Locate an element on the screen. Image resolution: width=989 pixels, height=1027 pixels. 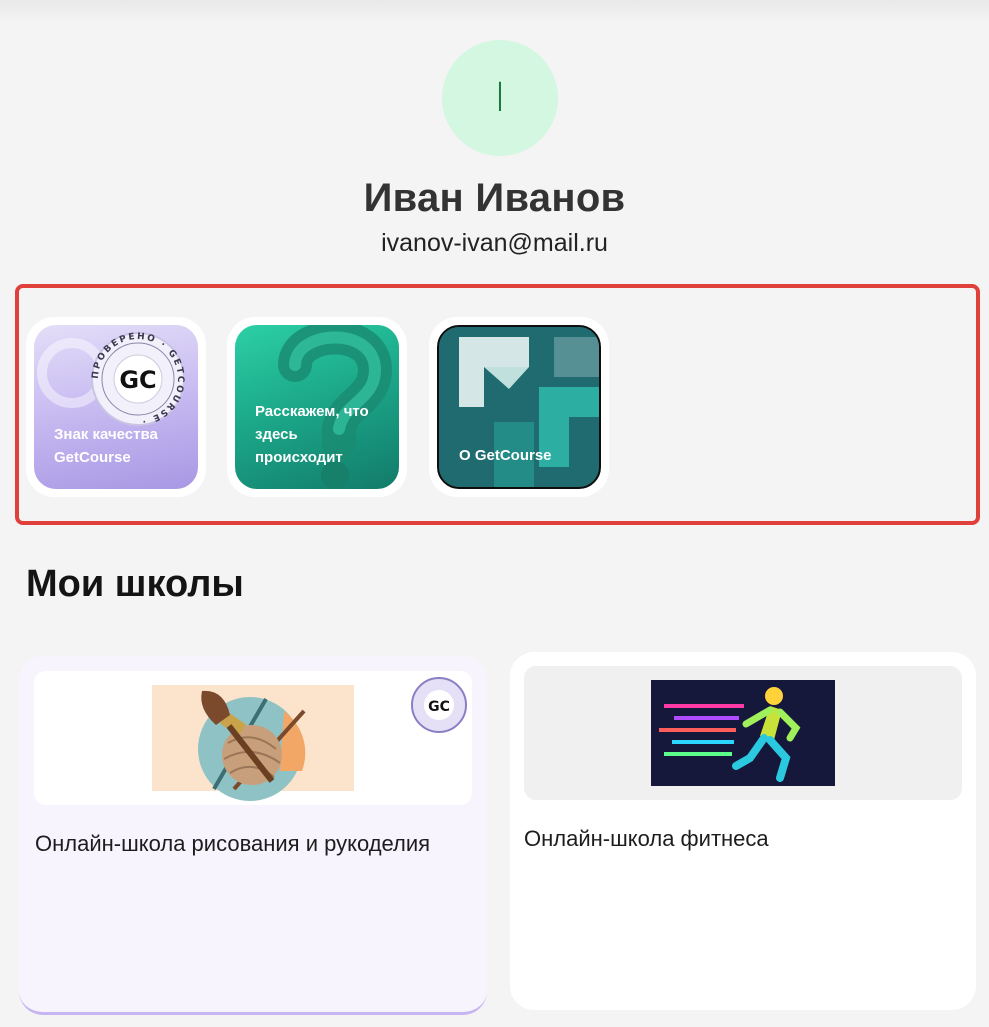
top-shadow is located at coordinates (494, 12).